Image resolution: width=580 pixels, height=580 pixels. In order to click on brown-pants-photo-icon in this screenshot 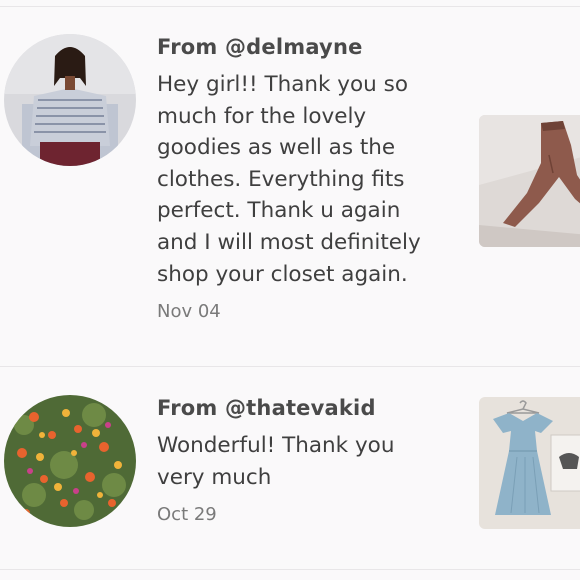, I will do `click(529, 181)`.